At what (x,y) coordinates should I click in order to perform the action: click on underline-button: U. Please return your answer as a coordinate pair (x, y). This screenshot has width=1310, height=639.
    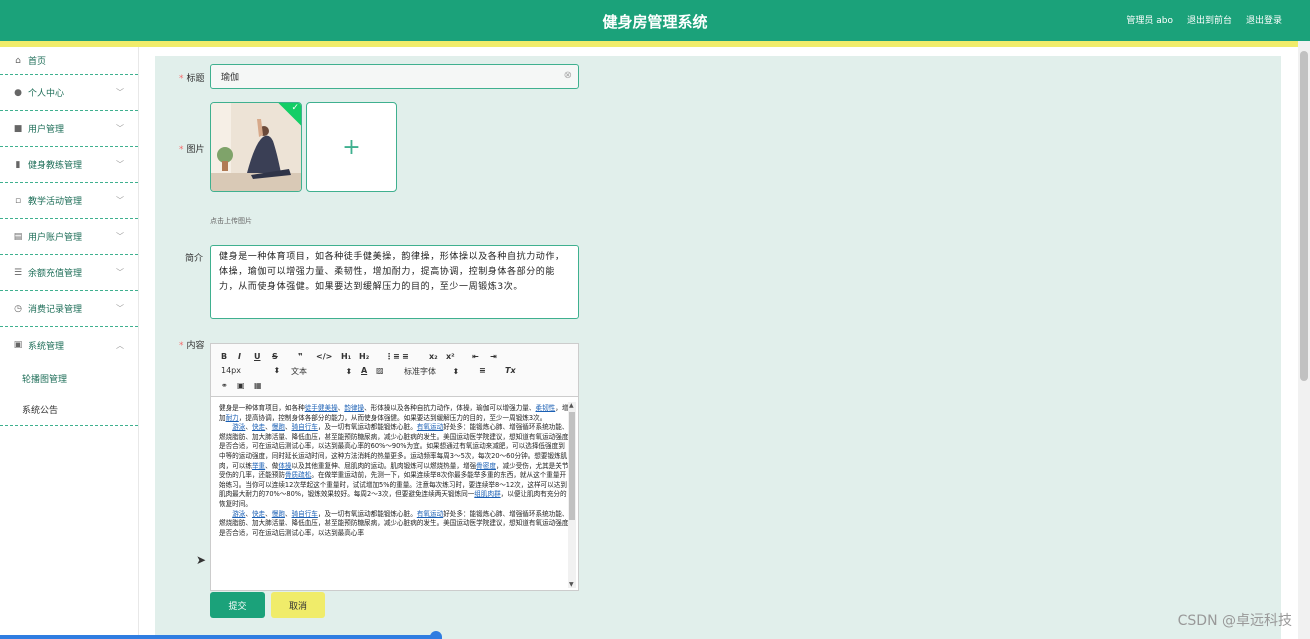
    Looking at the image, I should click on (257, 356).